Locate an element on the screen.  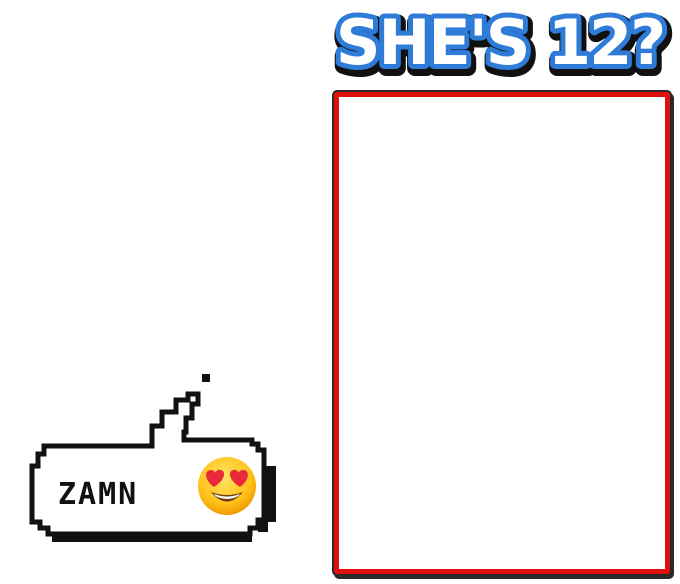
heart-eyes-emoji-icon is located at coordinates (227, 486).